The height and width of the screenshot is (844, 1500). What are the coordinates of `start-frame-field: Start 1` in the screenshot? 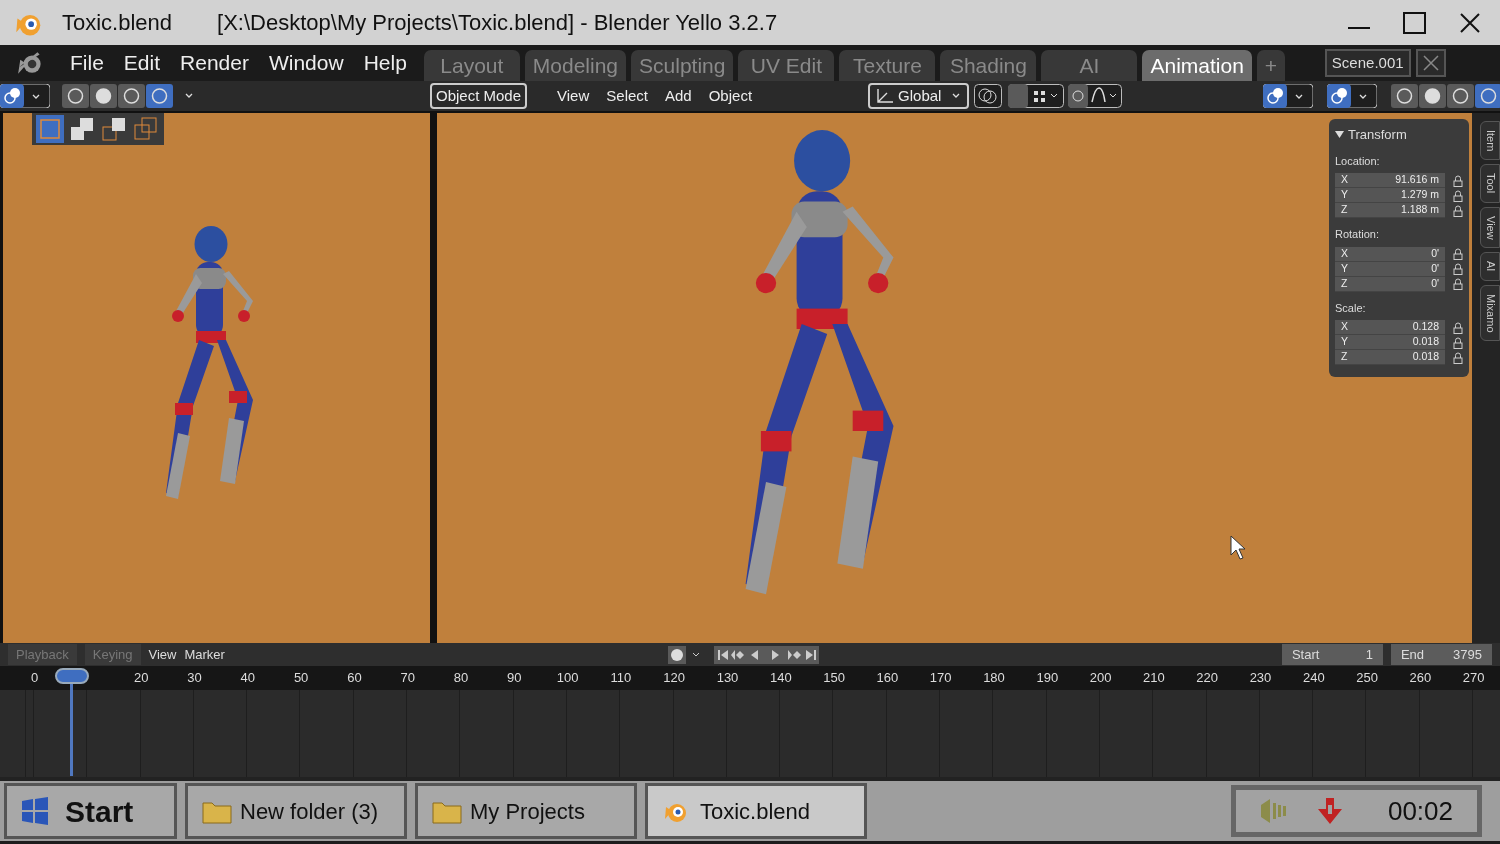 It's located at (1332, 654).